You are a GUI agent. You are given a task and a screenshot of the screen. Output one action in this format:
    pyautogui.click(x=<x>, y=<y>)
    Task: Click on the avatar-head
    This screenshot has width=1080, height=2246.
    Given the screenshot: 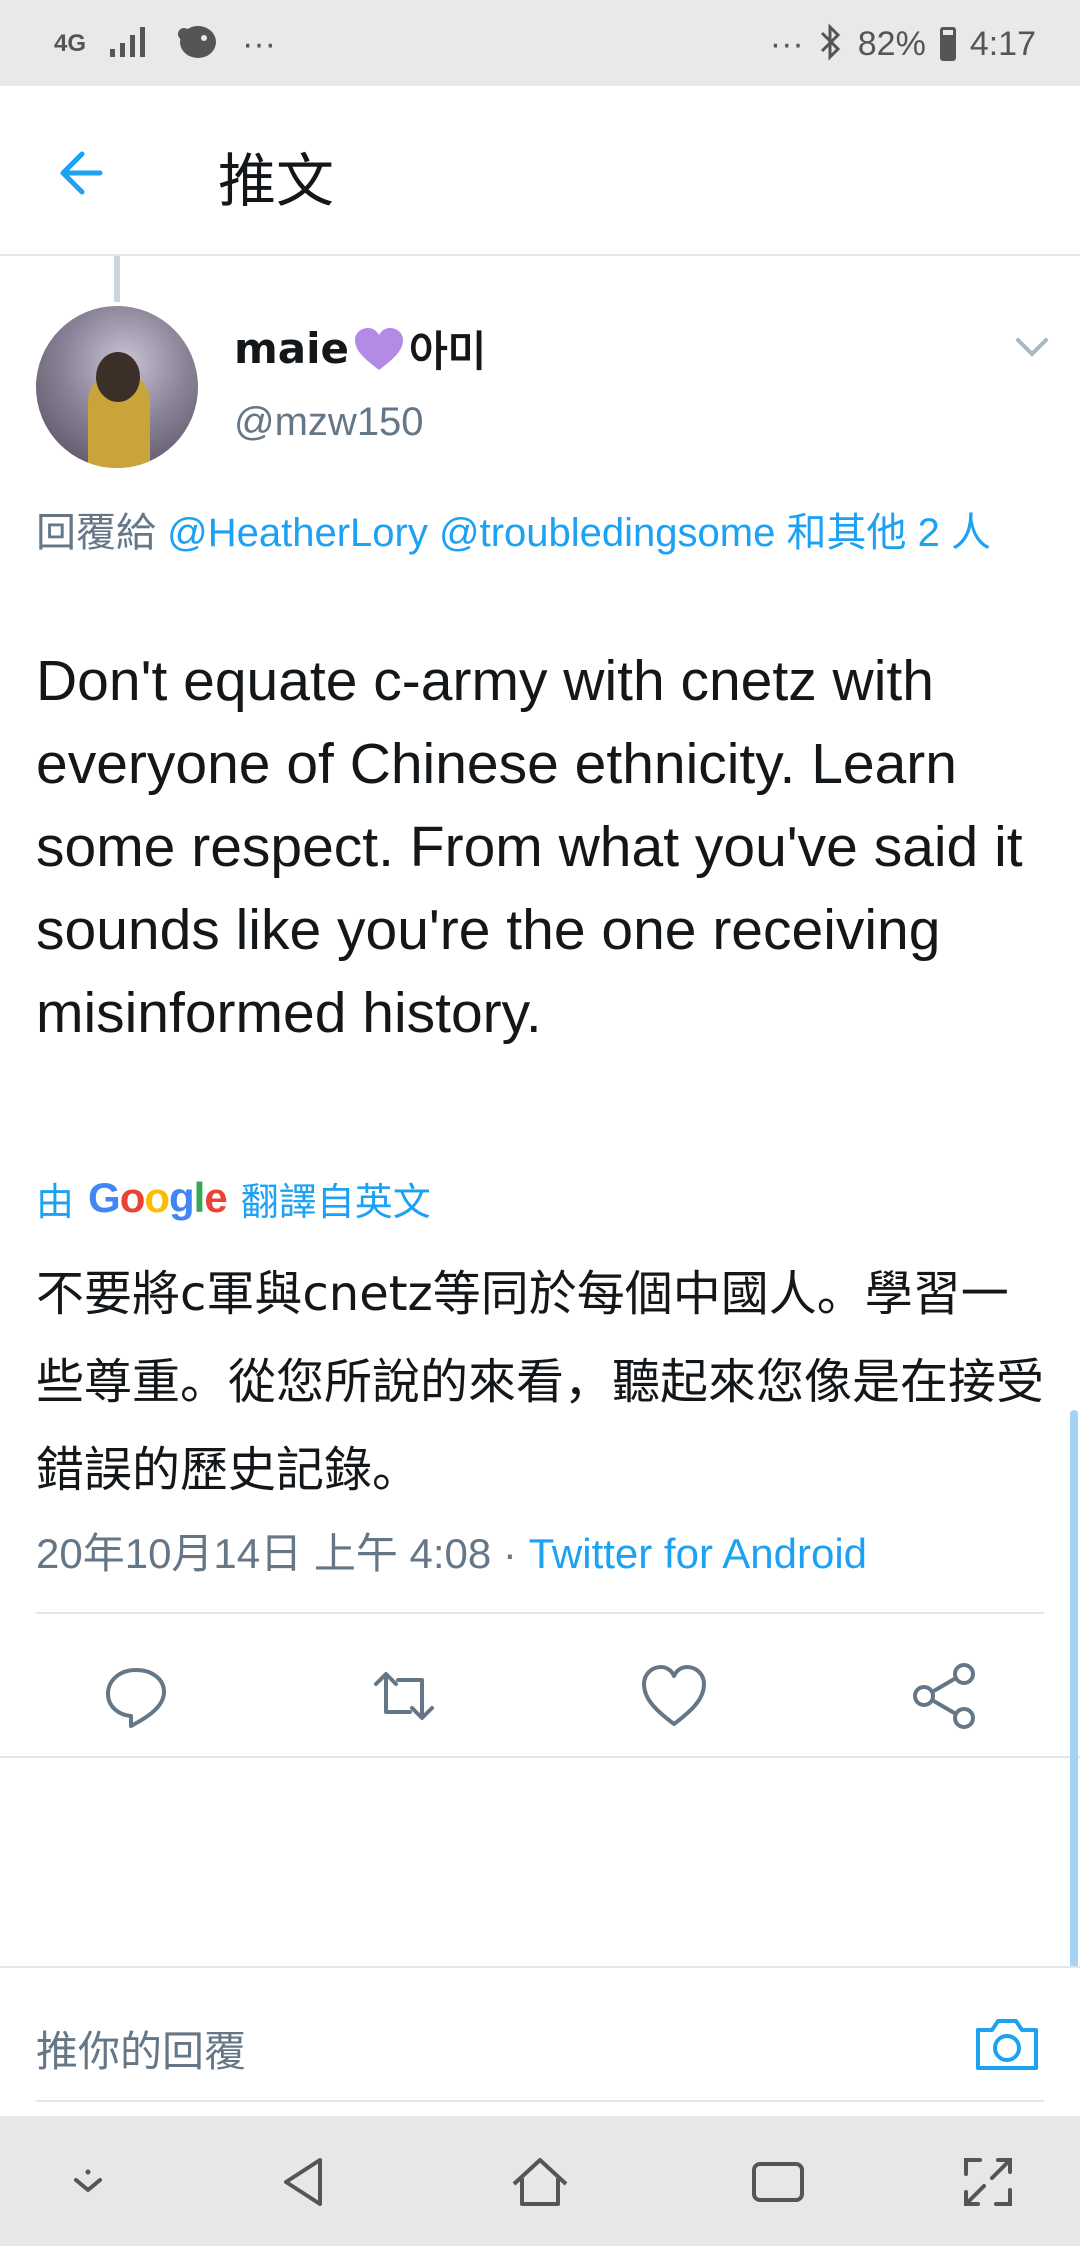 What is the action you would take?
    pyautogui.click(x=118, y=377)
    